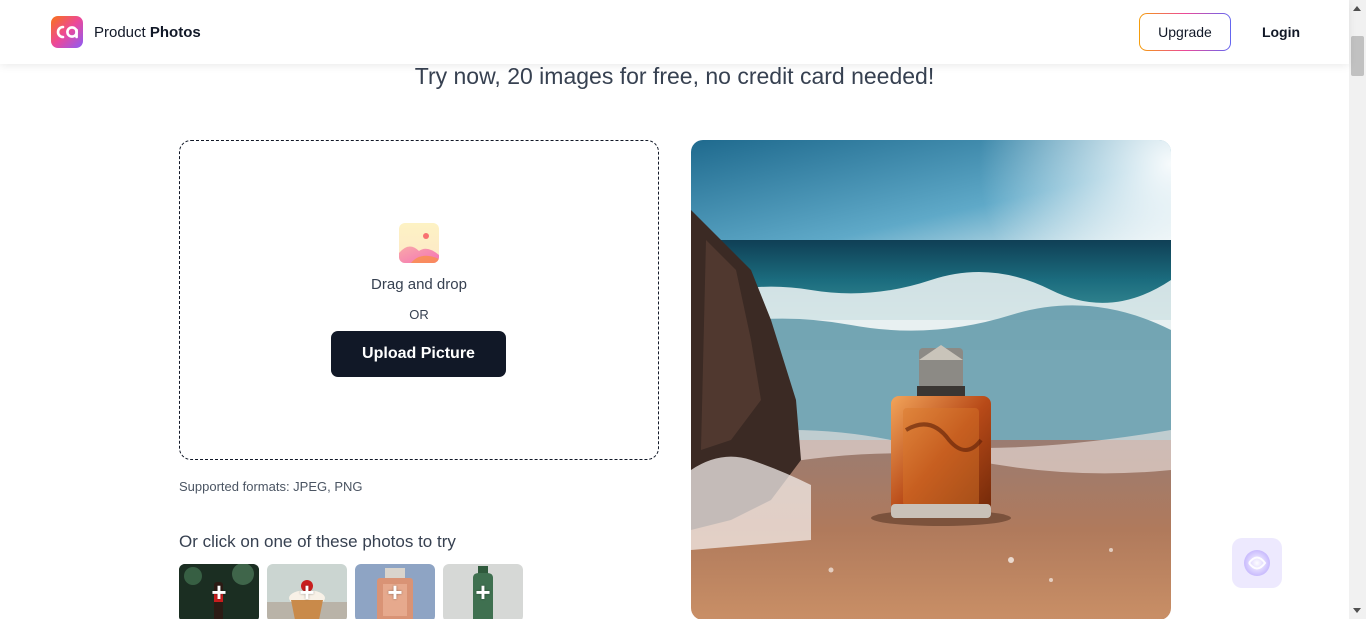 The height and width of the screenshot is (619, 1366). Describe the element at coordinates (120, 32) in the screenshot. I see `brand-prefix: Product` at that location.